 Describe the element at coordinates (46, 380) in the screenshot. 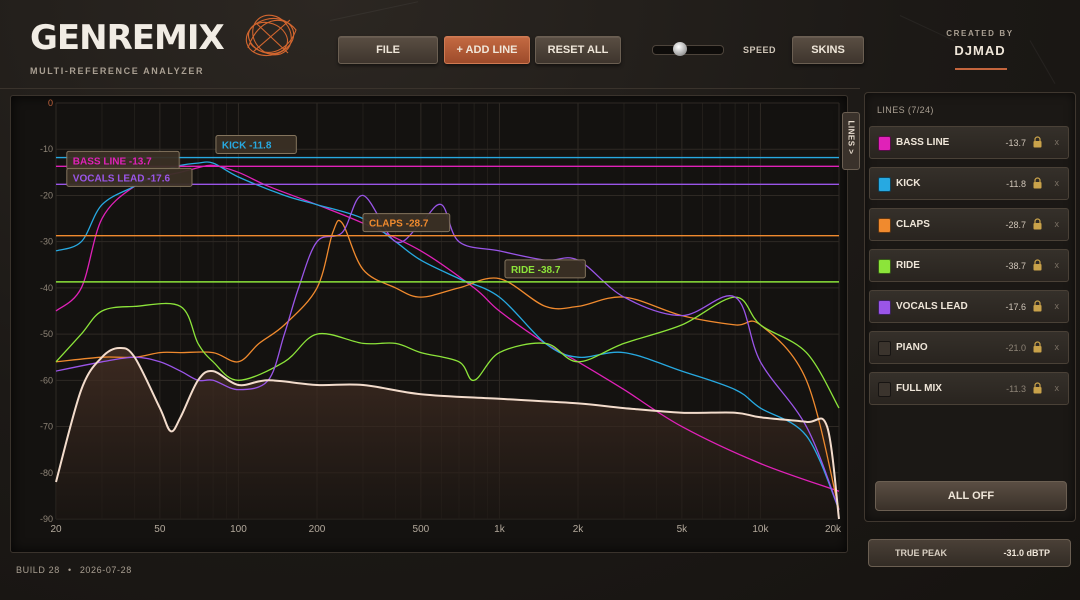

I see `y-tick-label: -60` at that location.